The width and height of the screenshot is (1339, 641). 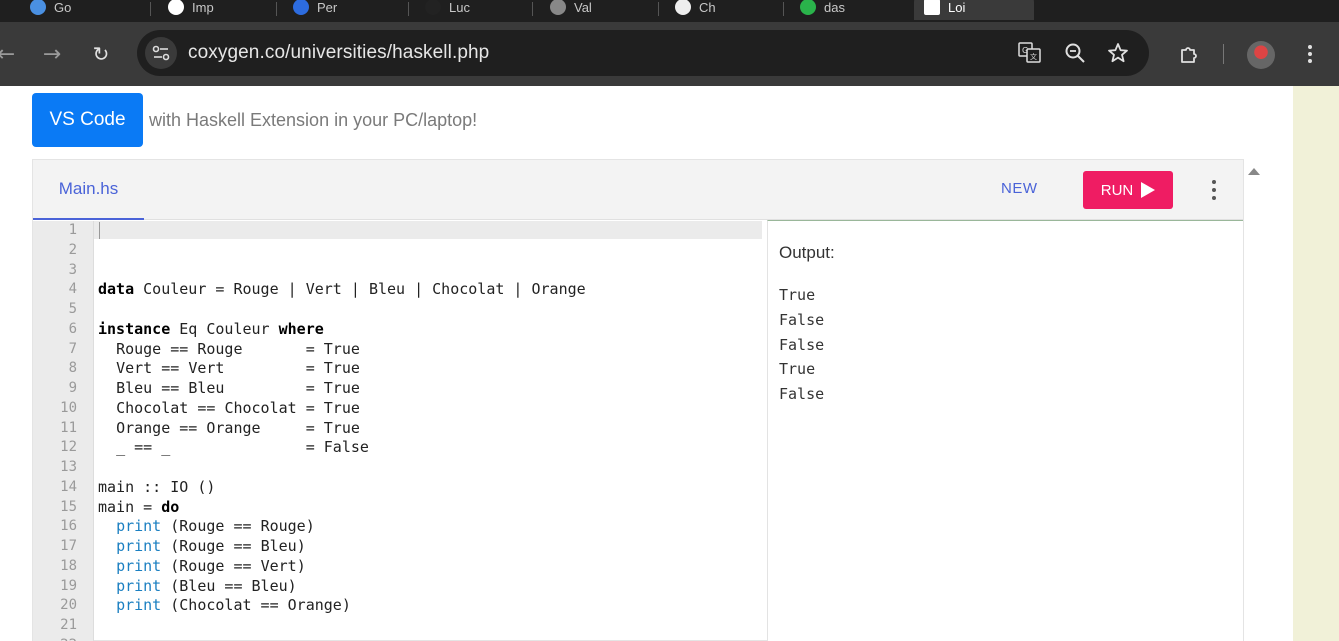 I want to click on line-number: 9, so click(x=72, y=388).